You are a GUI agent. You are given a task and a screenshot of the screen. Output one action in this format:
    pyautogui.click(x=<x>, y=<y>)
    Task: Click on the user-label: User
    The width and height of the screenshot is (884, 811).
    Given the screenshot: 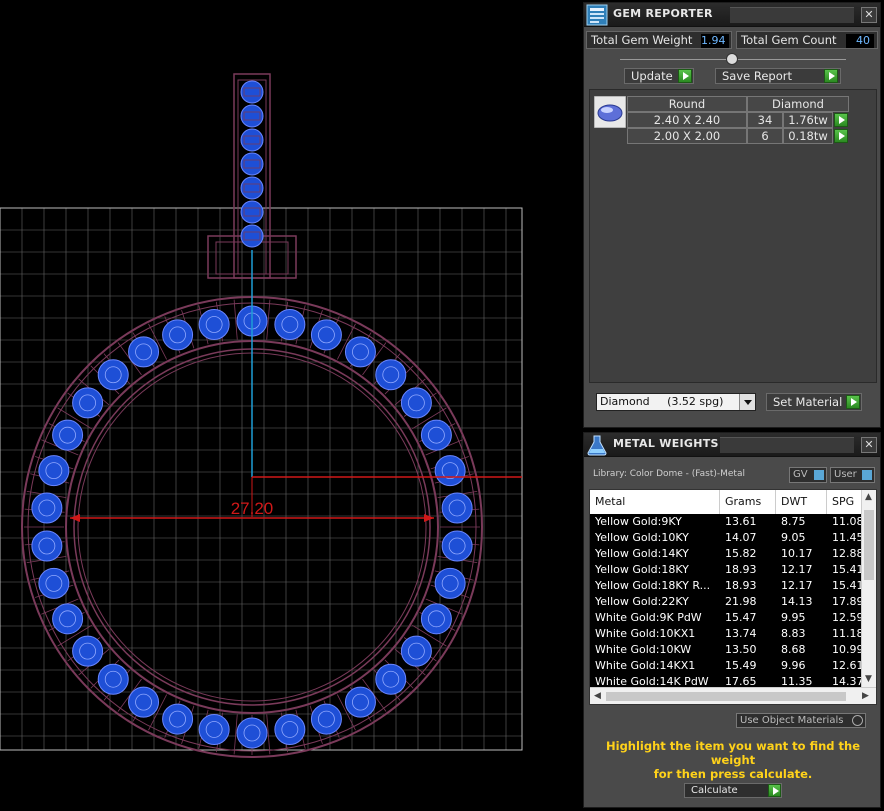 What is the action you would take?
    pyautogui.click(x=845, y=474)
    